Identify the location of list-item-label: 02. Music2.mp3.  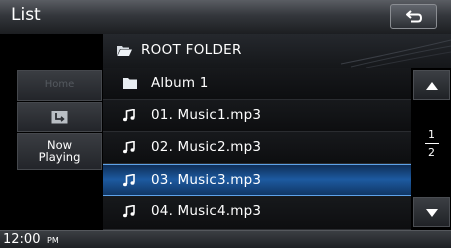
(206, 147).